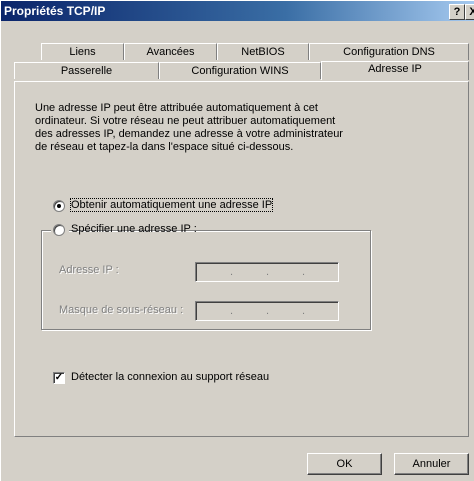 Image resolution: width=474 pixels, height=481 pixels. I want to click on tab-adresse-ip: Adresse IP, so click(395, 70).